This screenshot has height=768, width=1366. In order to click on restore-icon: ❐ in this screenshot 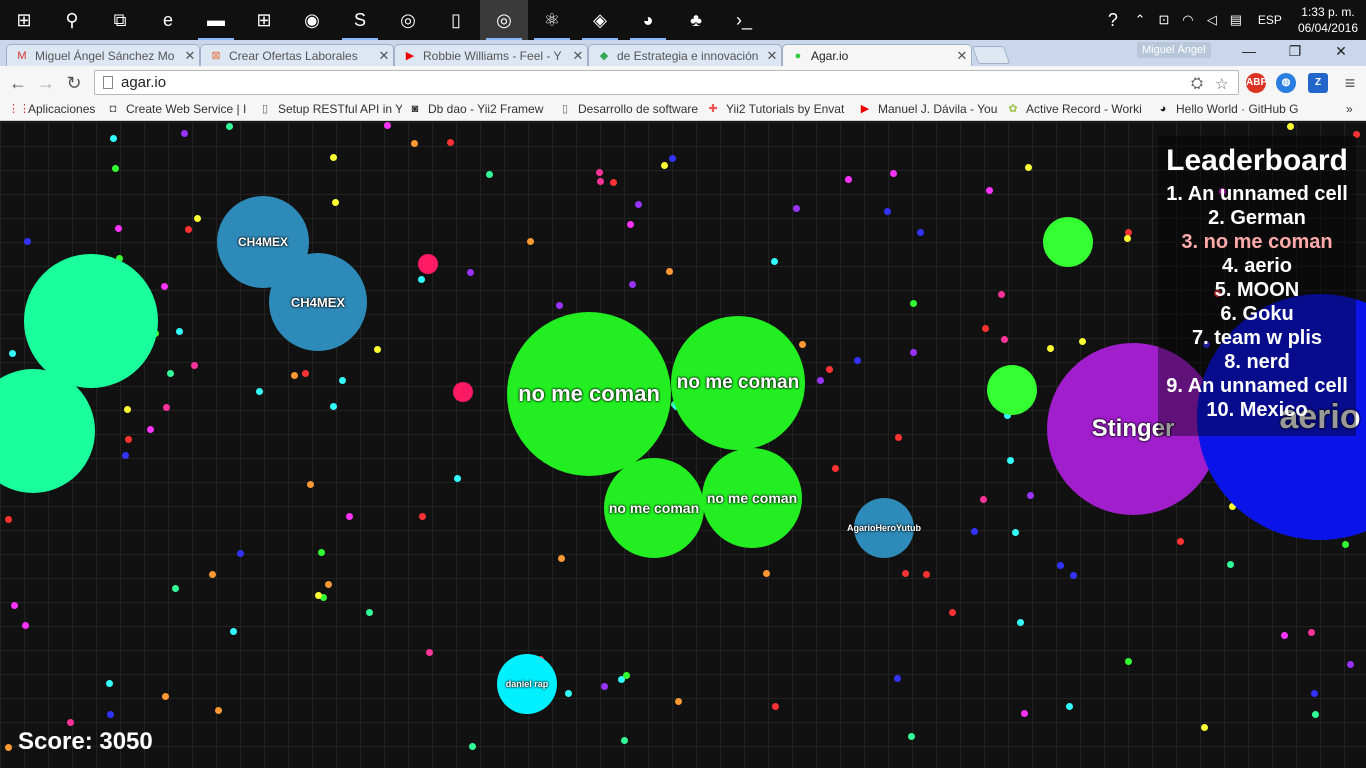, I will do `click(1295, 51)`.